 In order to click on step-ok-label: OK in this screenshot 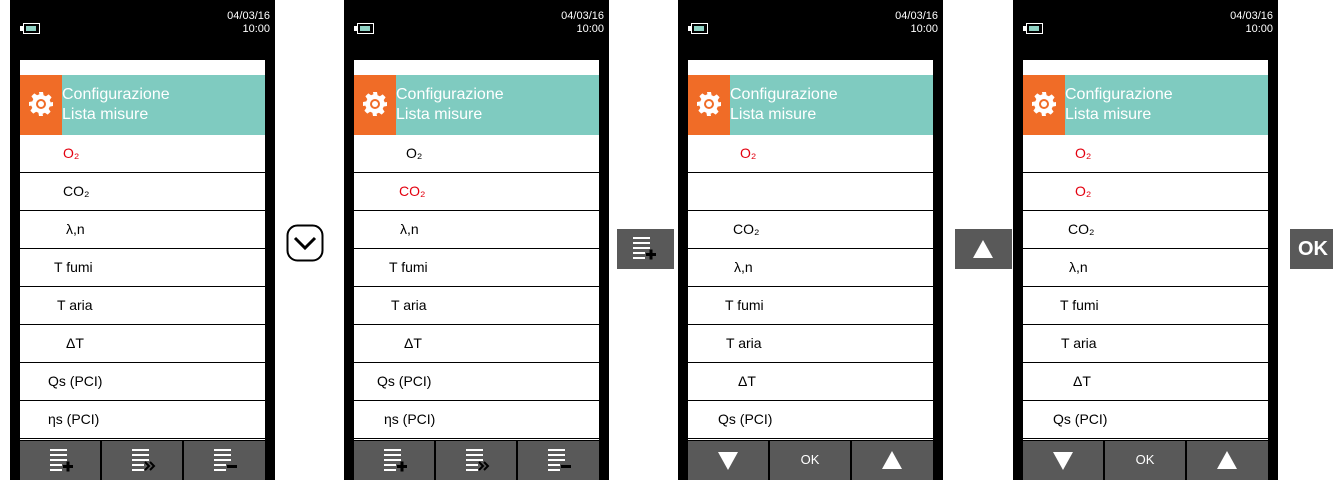, I will do `click(1313, 249)`.